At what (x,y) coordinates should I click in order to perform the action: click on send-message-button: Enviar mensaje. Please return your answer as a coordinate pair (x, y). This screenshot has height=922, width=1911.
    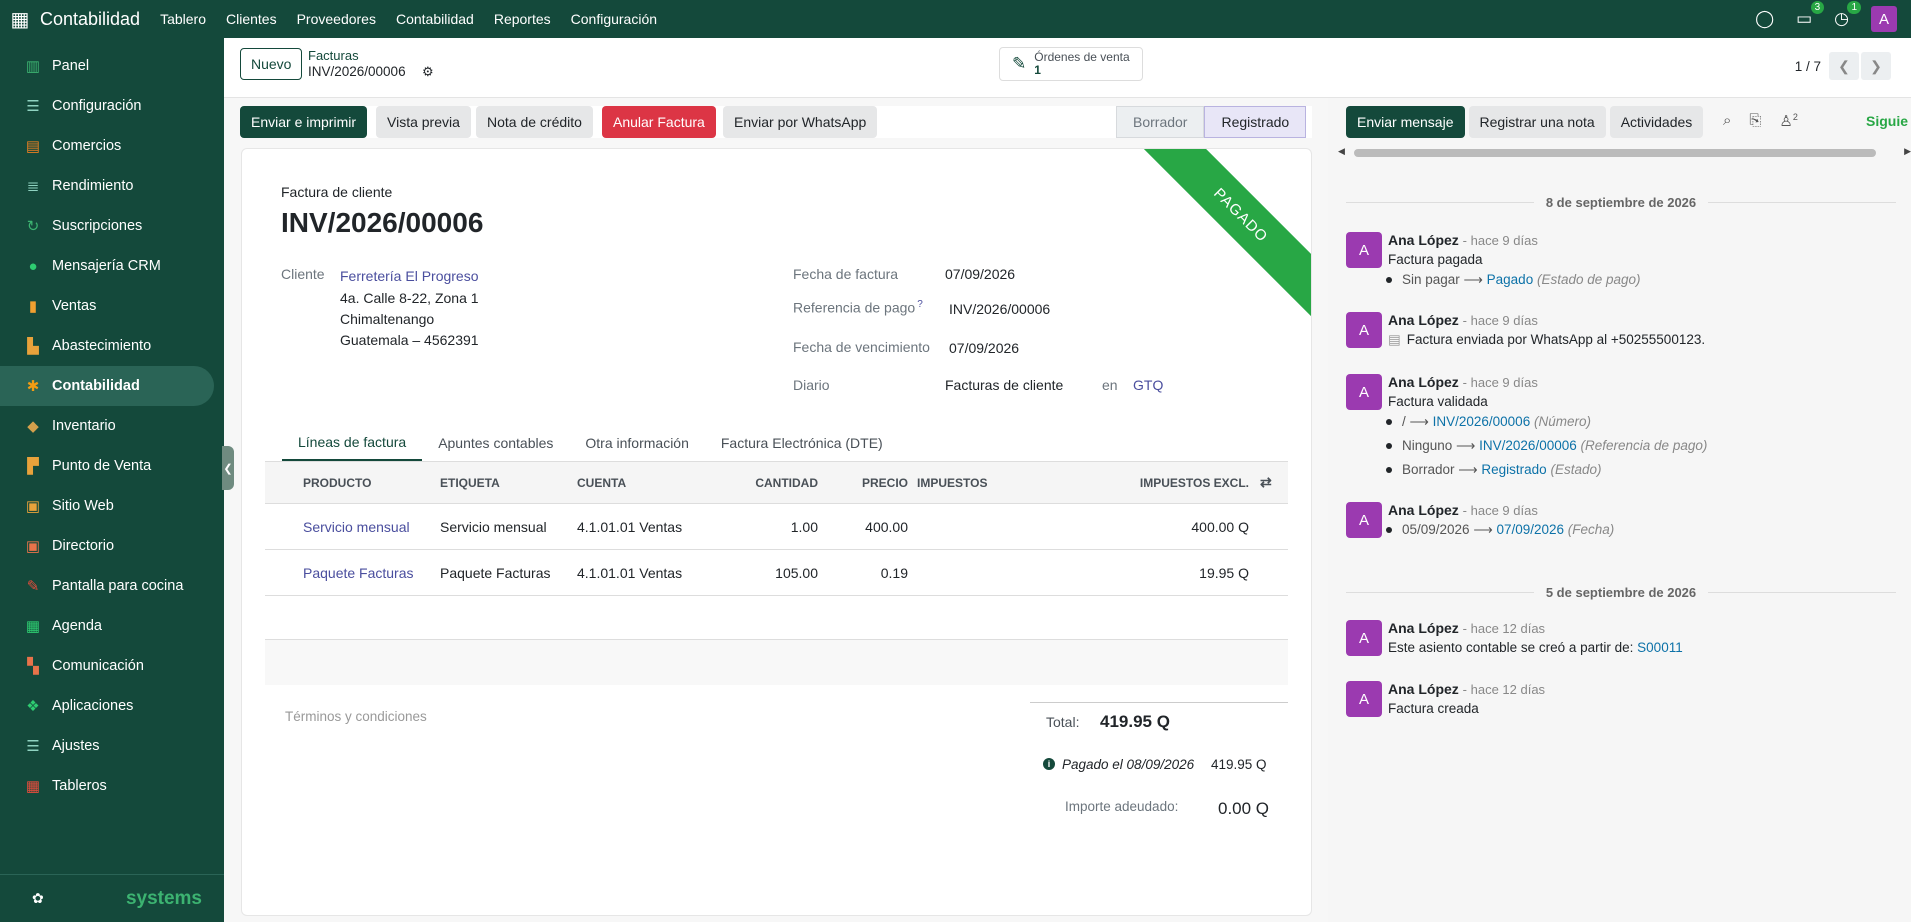
    Looking at the image, I should click on (1405, 122).